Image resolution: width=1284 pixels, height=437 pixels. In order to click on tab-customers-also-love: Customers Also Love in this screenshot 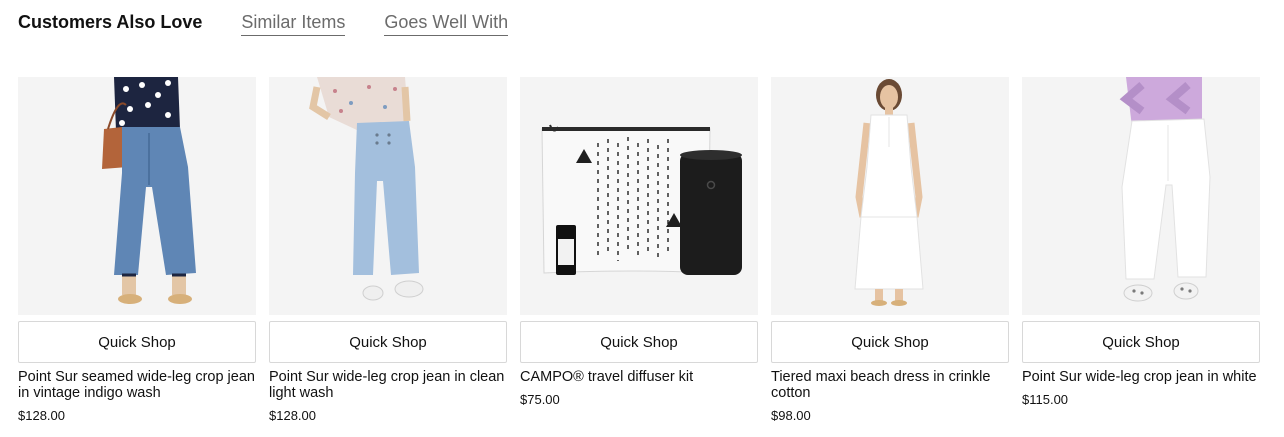, I will do `click(110, 22)`.